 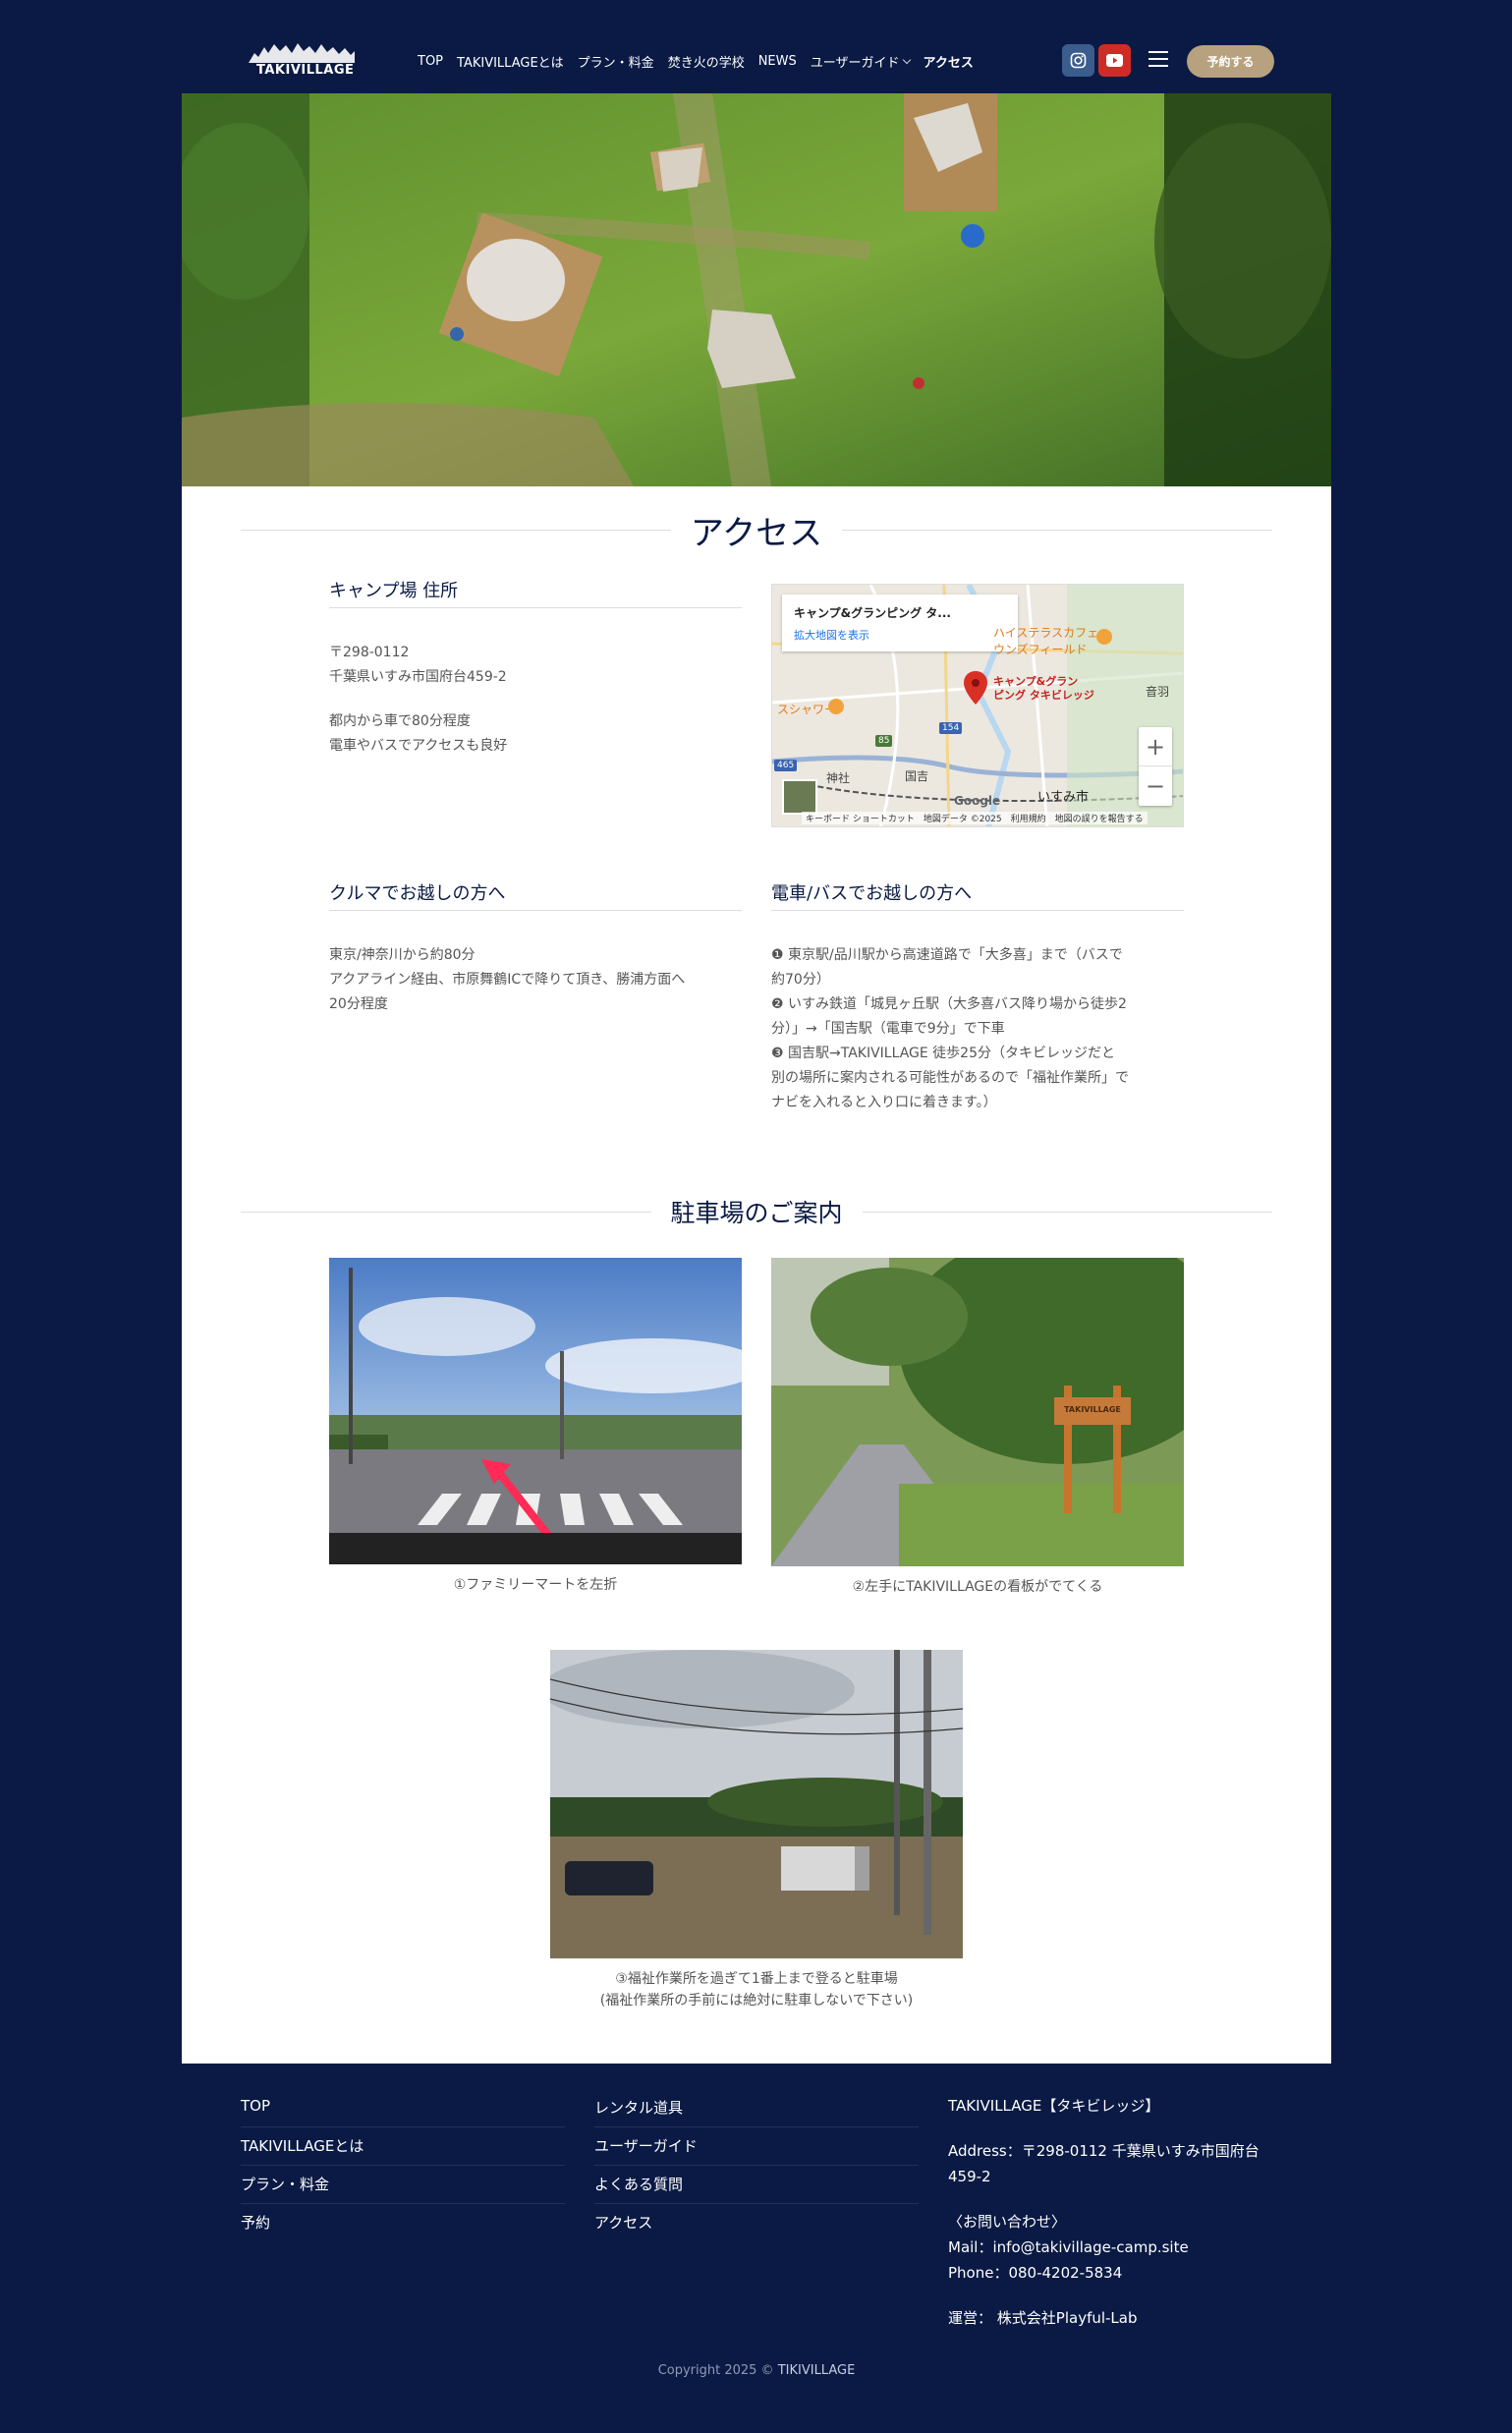 I want to click on map-zoom-control: + −, so click(x=1155, y=766).